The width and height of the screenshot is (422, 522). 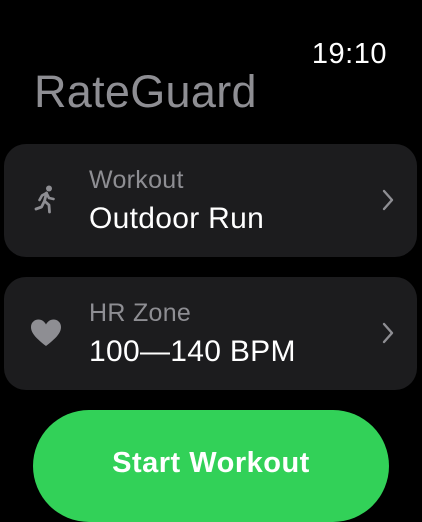 What do you see at coordinates (145, 91) in the screenshot?
I see `app-title: RateGuard` at bounding box center [145, 91].